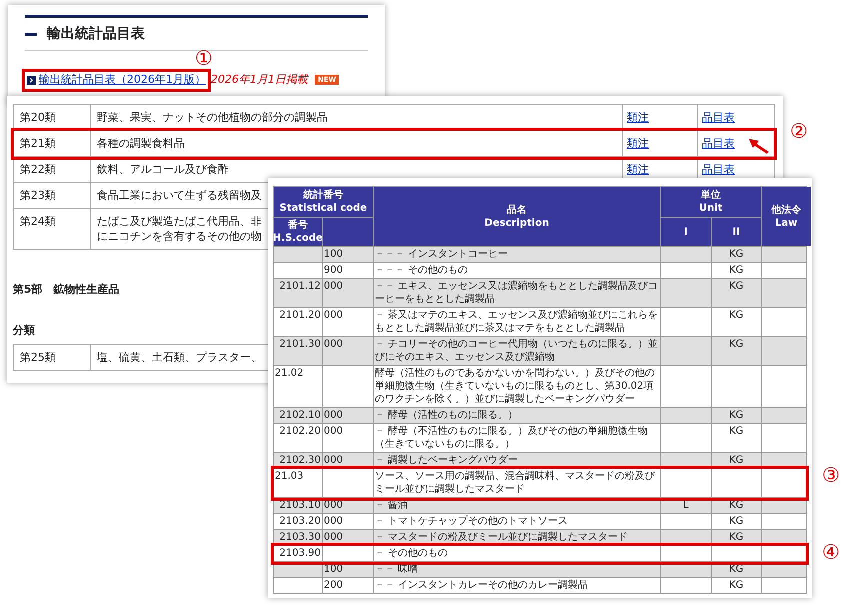 The height and width of the screenshot is (613, 851). What do you see at coordinates (786, 216) in the screenshot?
I see `header-cell: 他法令 Law` at bounding box center [786, 216].